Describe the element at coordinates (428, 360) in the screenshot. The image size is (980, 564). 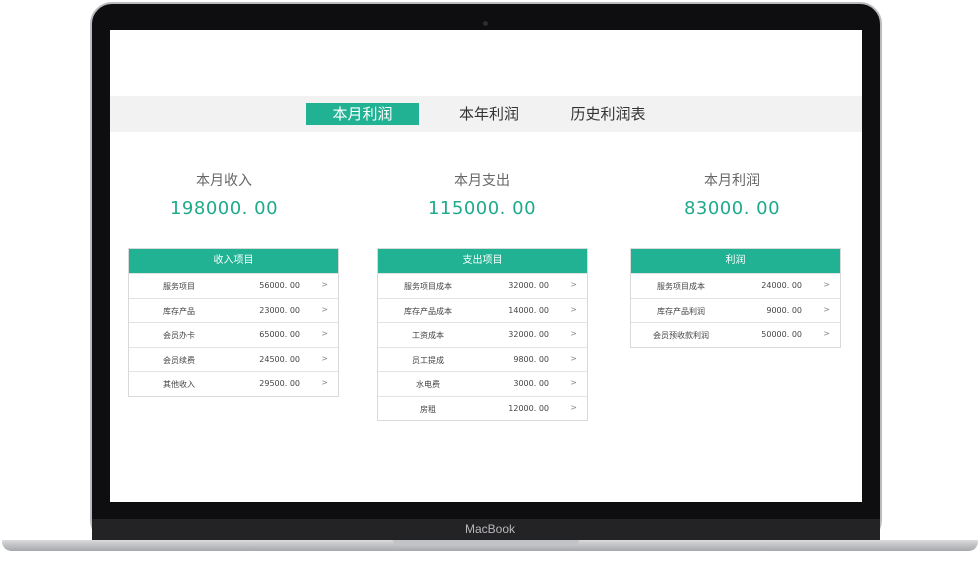
I see `row-name: 员工提成` at that location.